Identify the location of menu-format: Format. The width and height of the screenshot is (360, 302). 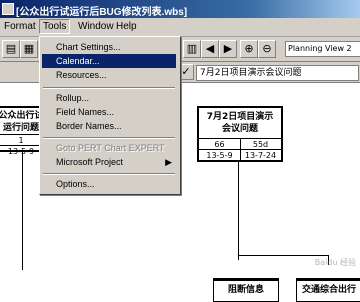
(20, 26).